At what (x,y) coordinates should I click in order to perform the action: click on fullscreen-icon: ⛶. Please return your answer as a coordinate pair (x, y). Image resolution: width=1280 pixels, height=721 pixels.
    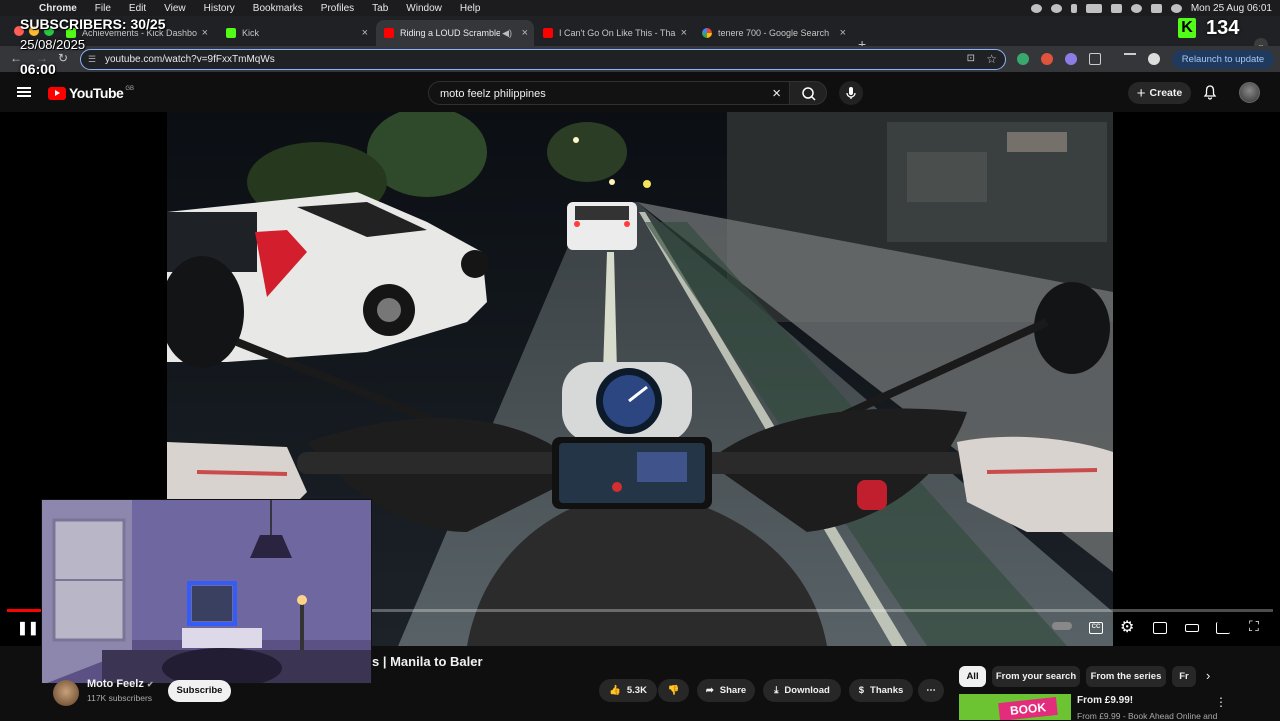
    Looking at the image, I should click on (1254, 626).